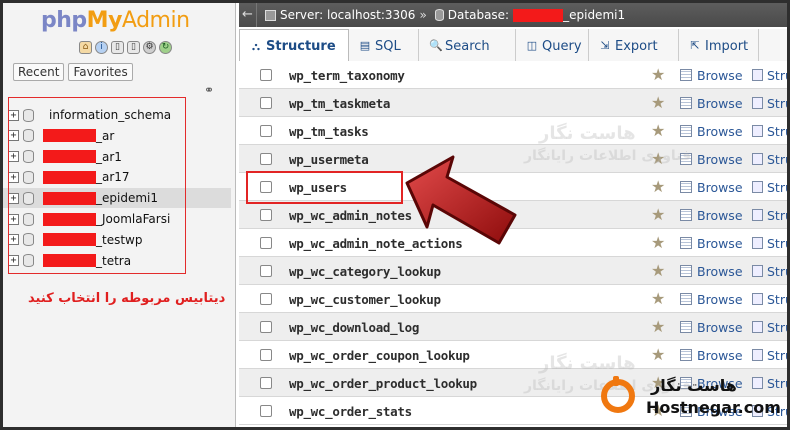 The width and height of the screenshot is (790, 430). Describe the element at coordinates (100, 72) in the screenshot. I see `favorites-tab: Favorites` at that location.